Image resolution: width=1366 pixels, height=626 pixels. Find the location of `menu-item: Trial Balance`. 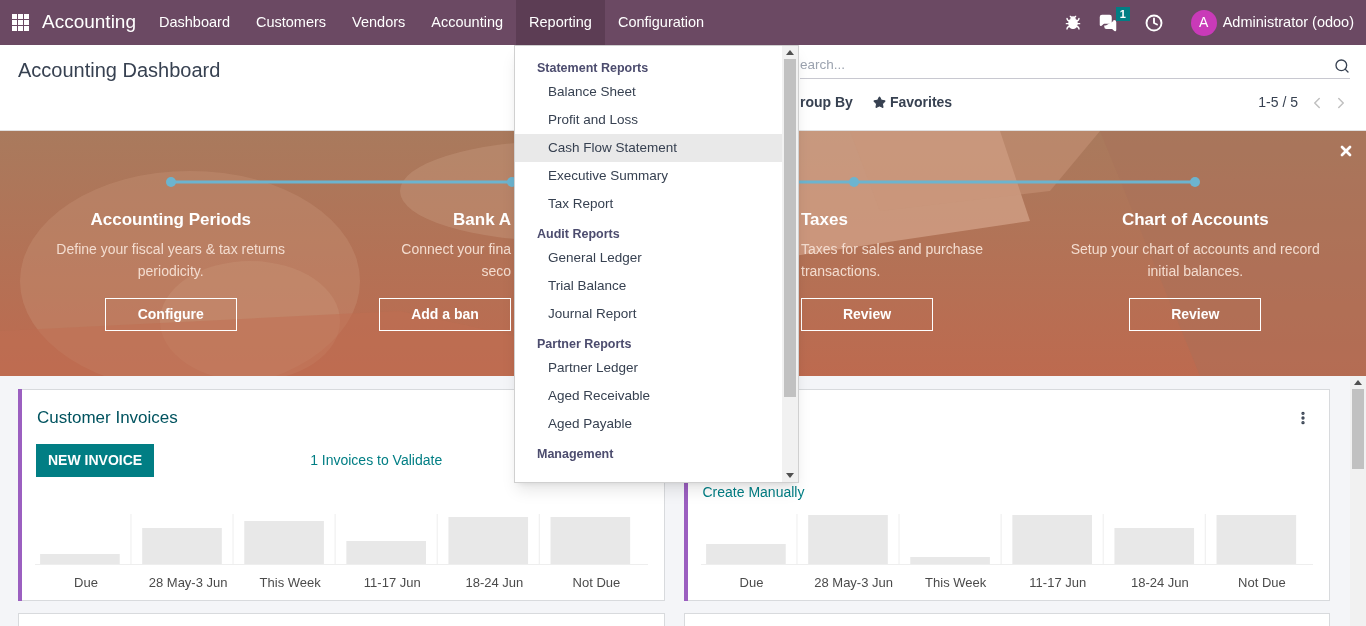

menu-item: Trial Balance is located at coordinates (648, 286).